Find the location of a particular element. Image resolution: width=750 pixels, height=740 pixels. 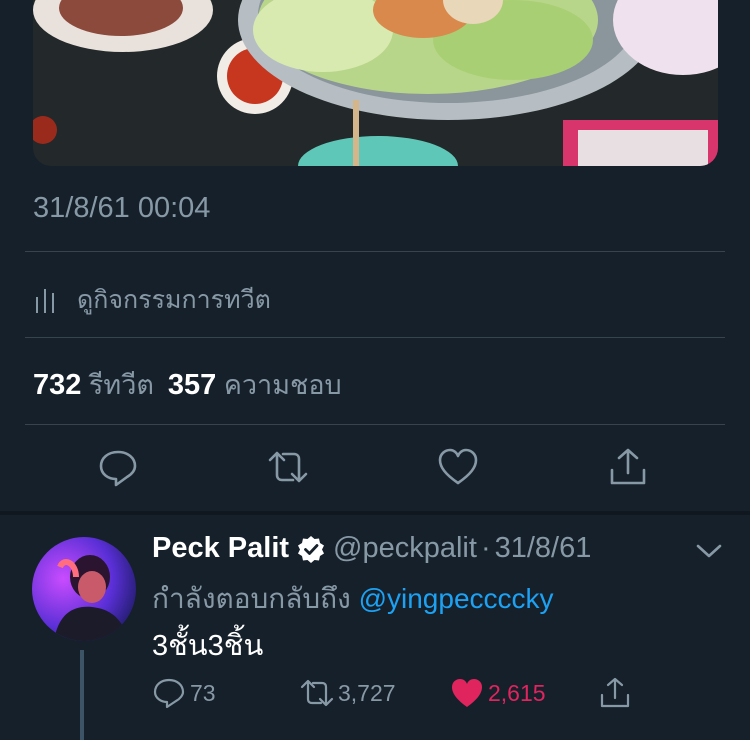

retweet-button is located at coordinates (288, 467).